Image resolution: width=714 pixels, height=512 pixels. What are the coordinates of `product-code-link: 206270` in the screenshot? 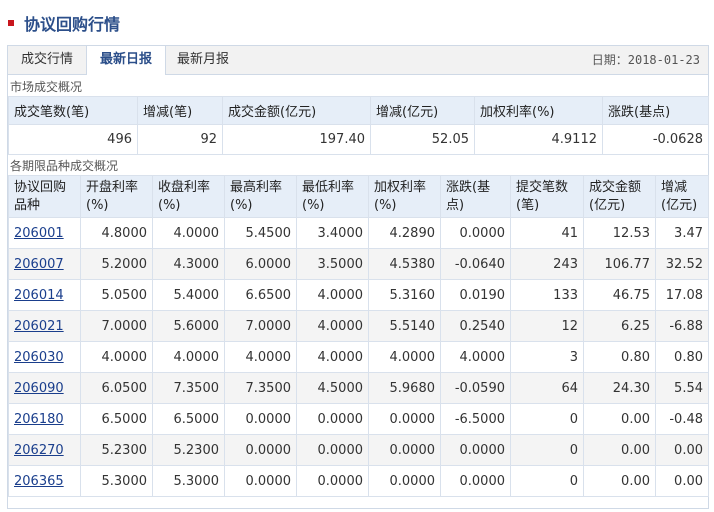 It's located at (39, 450).